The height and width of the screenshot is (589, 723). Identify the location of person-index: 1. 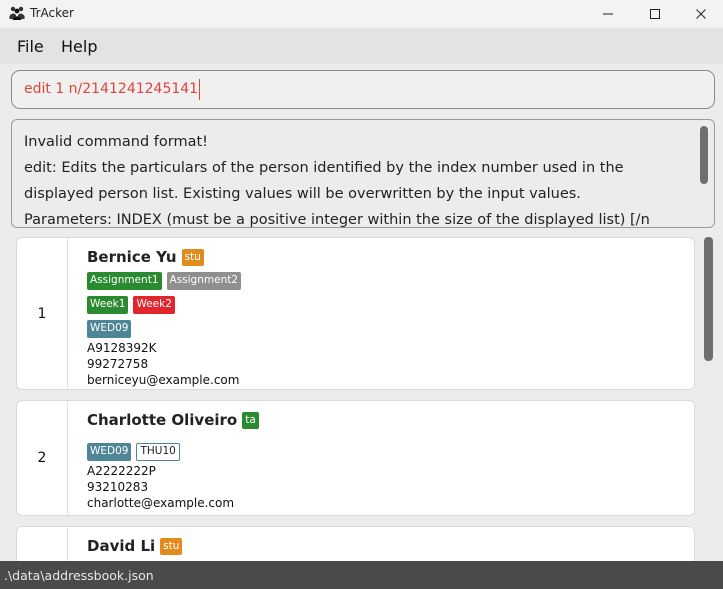
(42, 313).